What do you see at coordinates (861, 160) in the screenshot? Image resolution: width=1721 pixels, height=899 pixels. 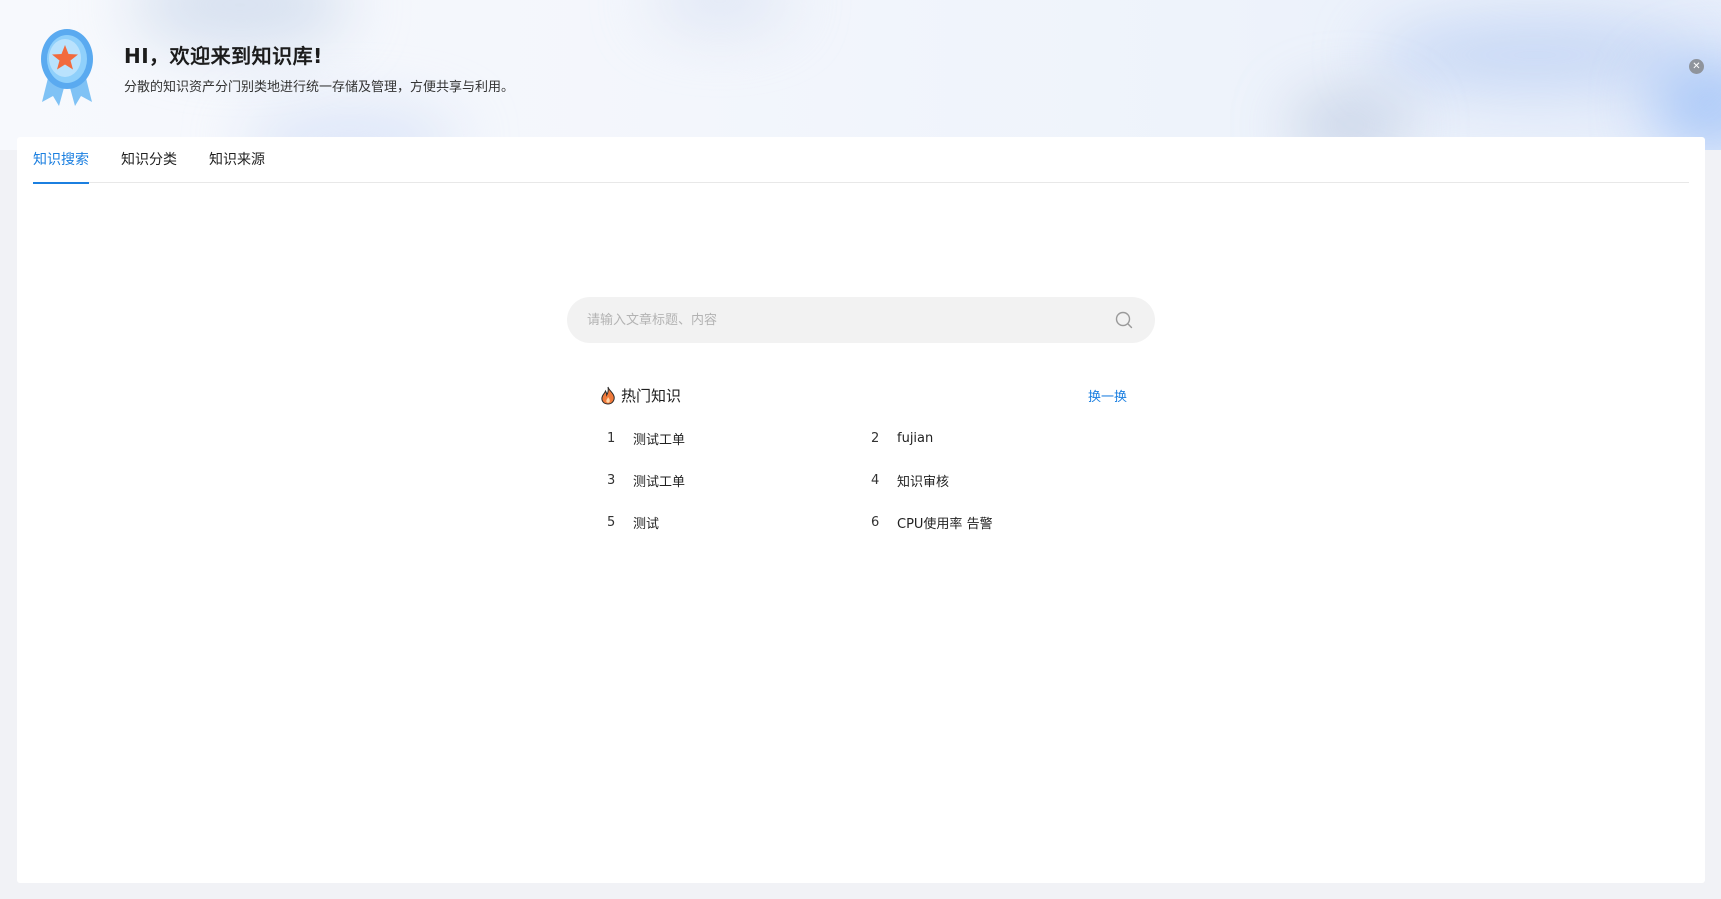 I see `tab-bar: 知识搜索 知识分类 知识来源` at bounding box center [861, 160].